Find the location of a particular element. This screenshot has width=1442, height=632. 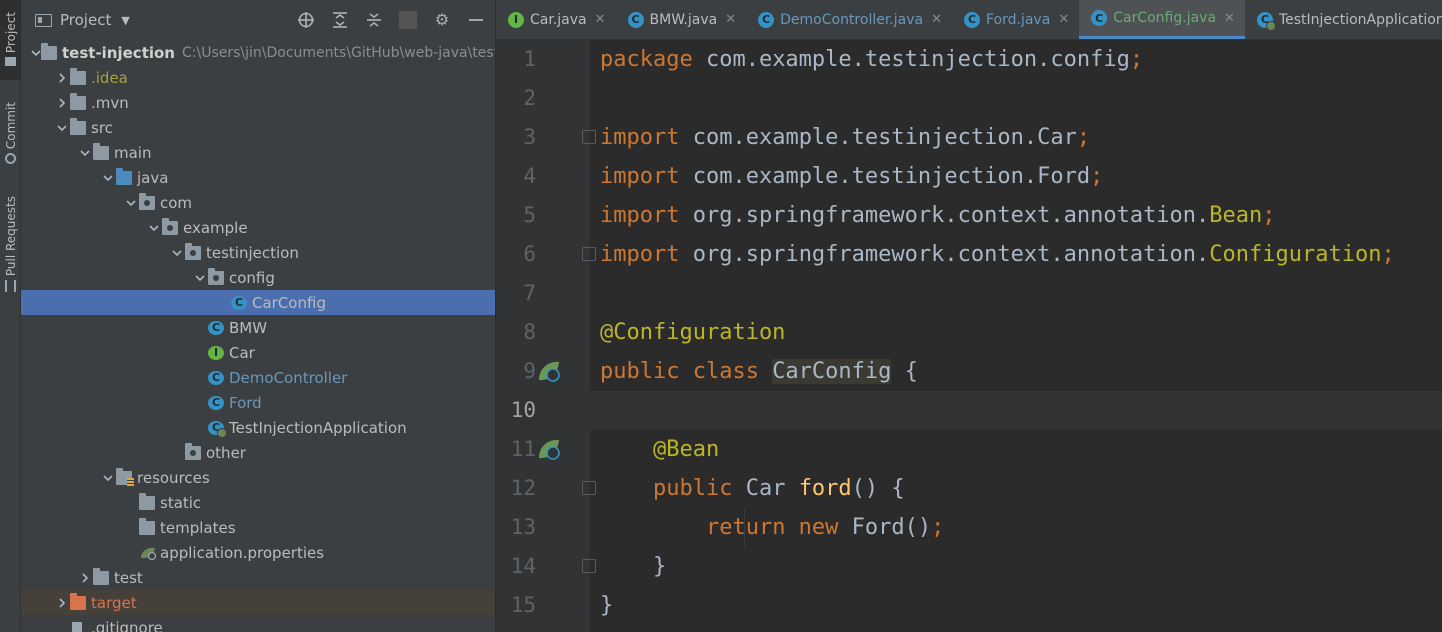

tree-row-car: I Car is located at coordinates (258, 352).